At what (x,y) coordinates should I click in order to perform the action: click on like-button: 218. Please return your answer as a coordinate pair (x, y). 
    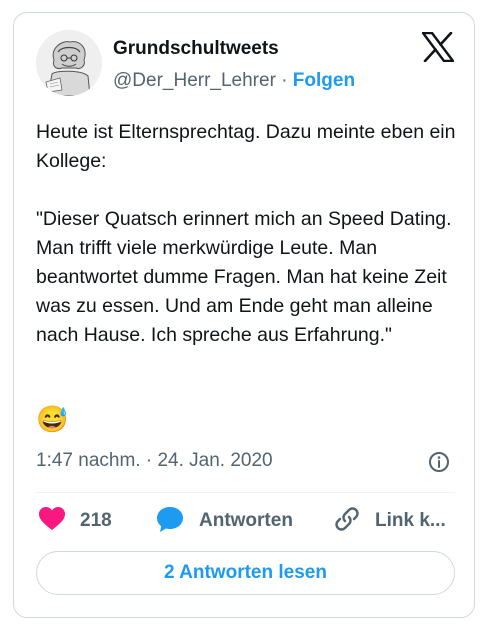
    Looking at the image, I should click on (75, 521).